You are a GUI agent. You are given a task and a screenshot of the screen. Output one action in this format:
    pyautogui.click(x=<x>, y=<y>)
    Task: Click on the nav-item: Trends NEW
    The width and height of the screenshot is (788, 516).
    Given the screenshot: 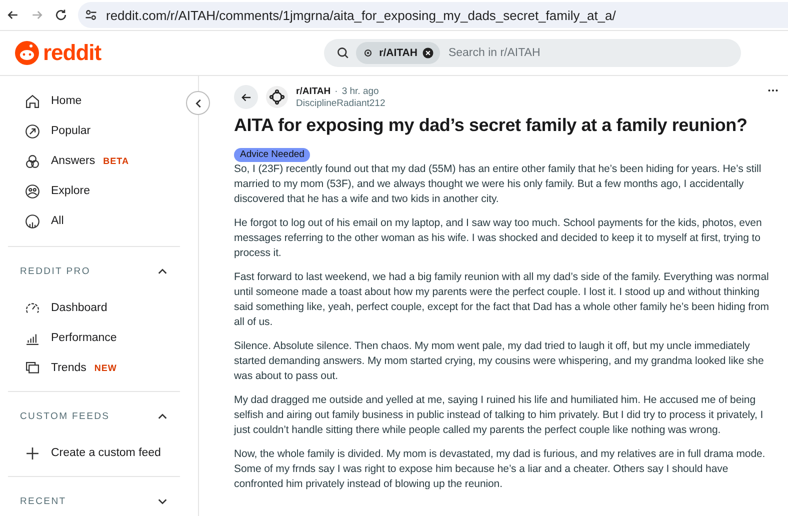 What is the action you would take?
    pyautogui.click(x=94, y=368)
    